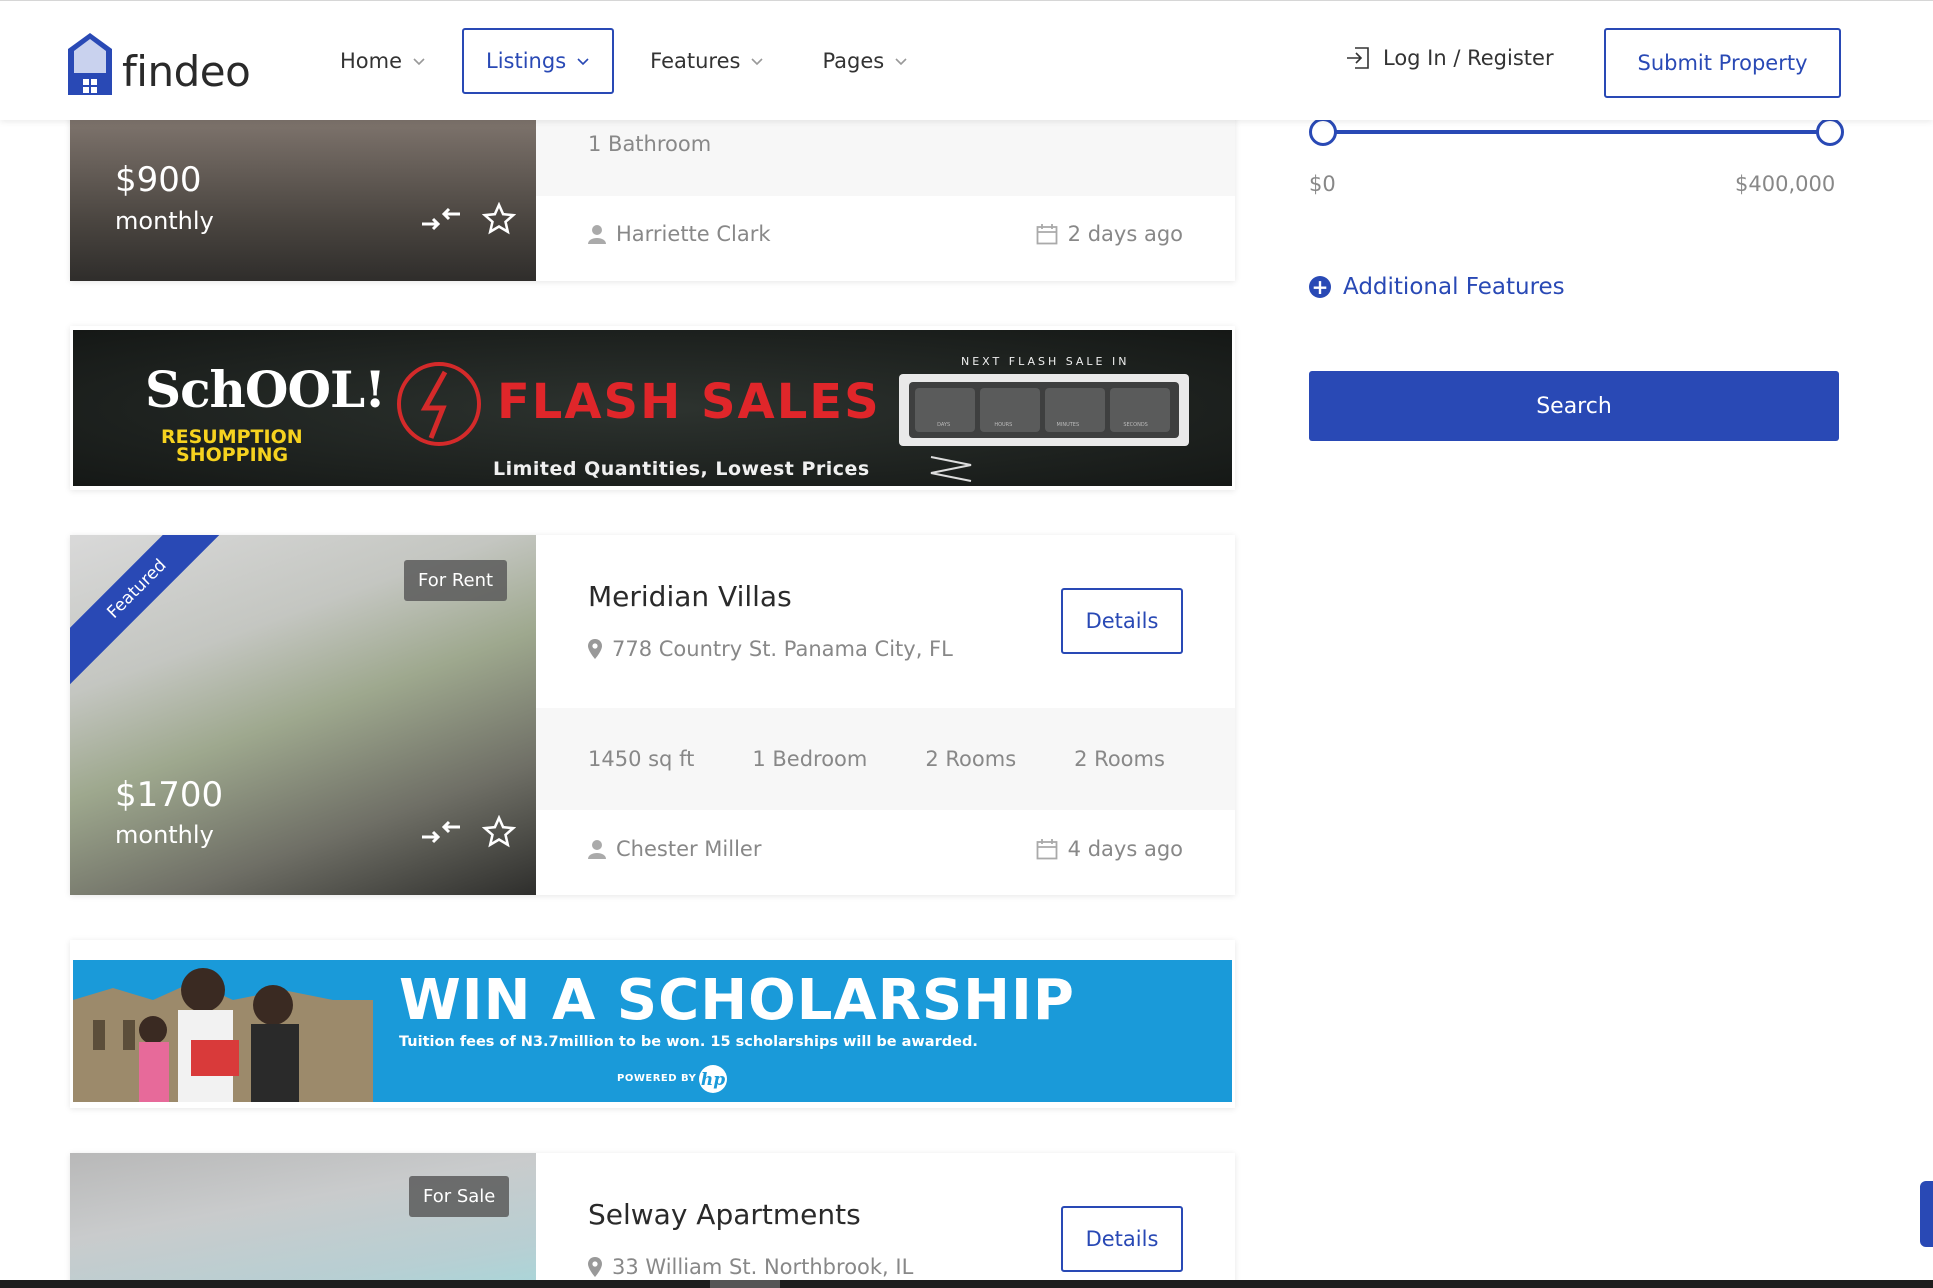  What do you see at coordinates (737, 1000) in the screenshot?
I see `scholarship-headline: WIN A SCHOLARSHIP` at bounding box center [737, 1000].